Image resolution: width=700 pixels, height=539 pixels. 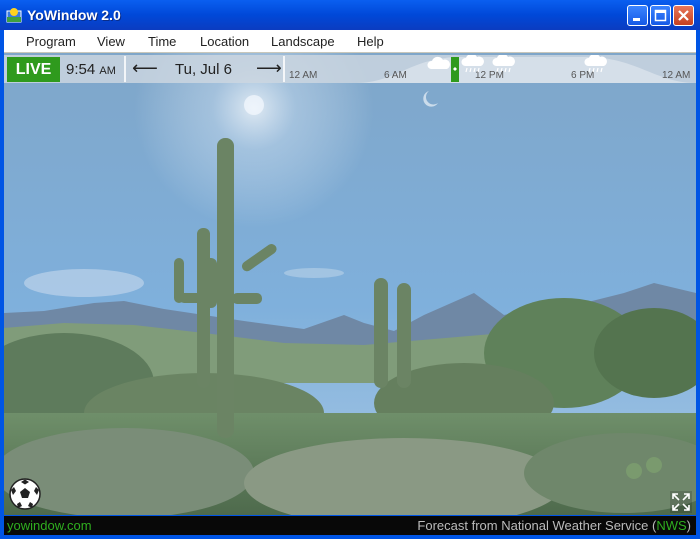 What do you see at coordinates (636, 19) in the screenshot?
I see `minimize-icon` at bounding box center [636, 19].